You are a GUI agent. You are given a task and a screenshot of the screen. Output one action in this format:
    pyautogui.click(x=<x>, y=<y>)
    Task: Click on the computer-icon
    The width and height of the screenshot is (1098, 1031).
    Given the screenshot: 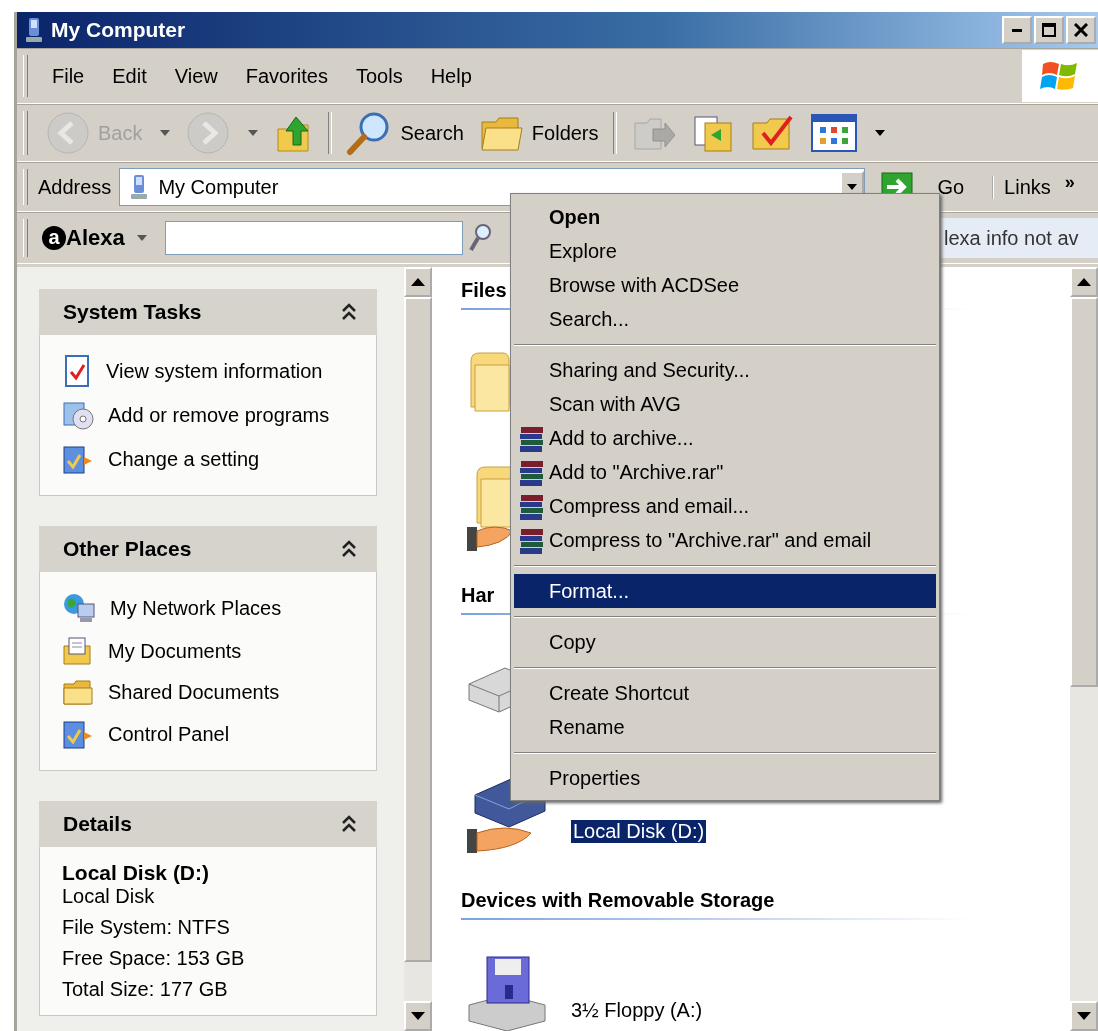 What is the action you would take?
    pyautogui.click(x=34, y=30)
    